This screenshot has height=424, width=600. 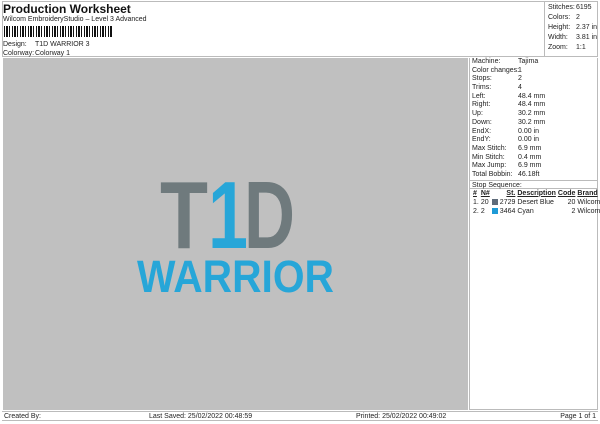 I want to click on table-row: 2. 2 3464 Cyan 2 Wilcom, so click(x=536, y=211).